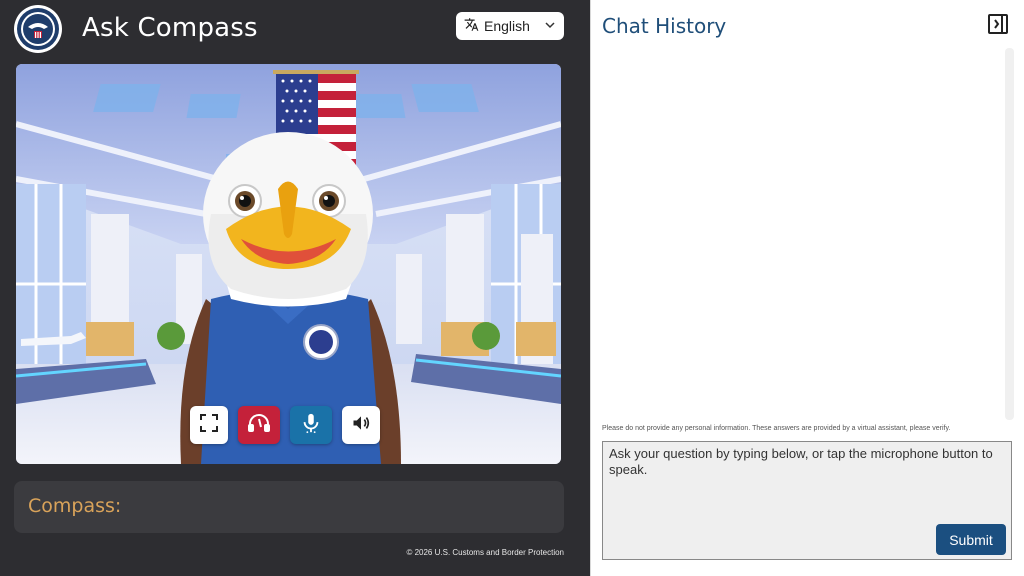 The image size is (1024, 576). I want to click on translate-icon, so click(471, 26).